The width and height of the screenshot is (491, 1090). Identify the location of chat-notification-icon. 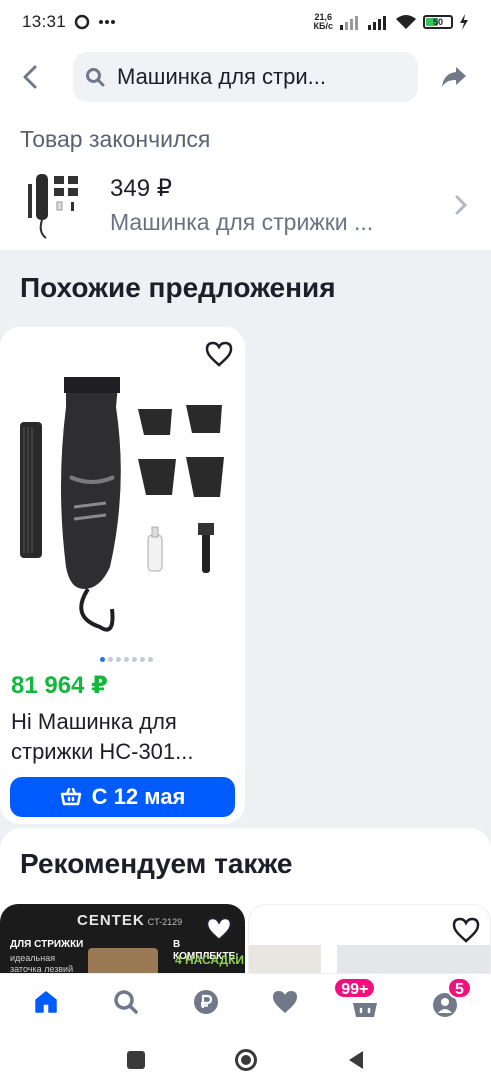
(82, 22).